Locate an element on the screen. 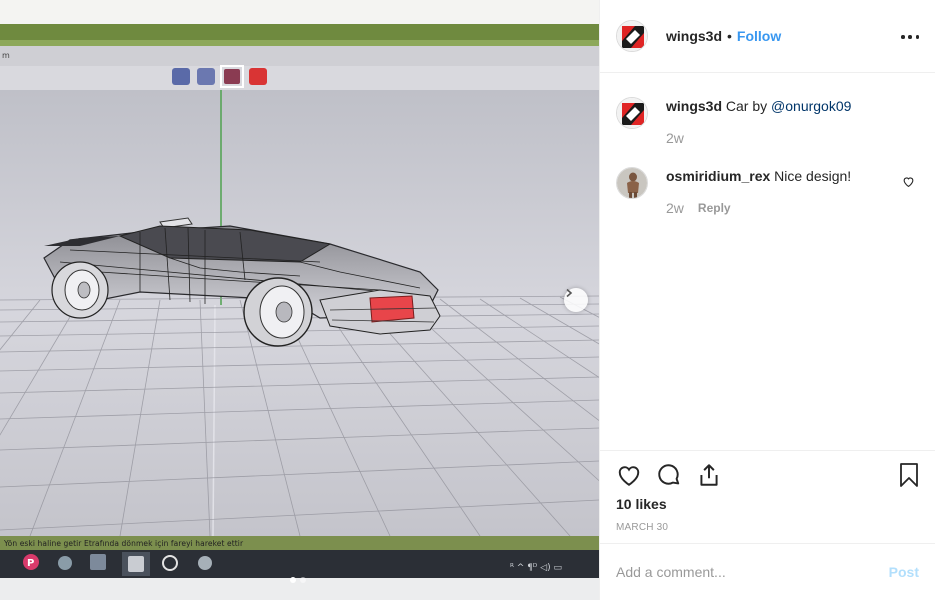 This screenshot has height=600, width=935. likes-count: 10 likes is located at coordinates (641, 504).